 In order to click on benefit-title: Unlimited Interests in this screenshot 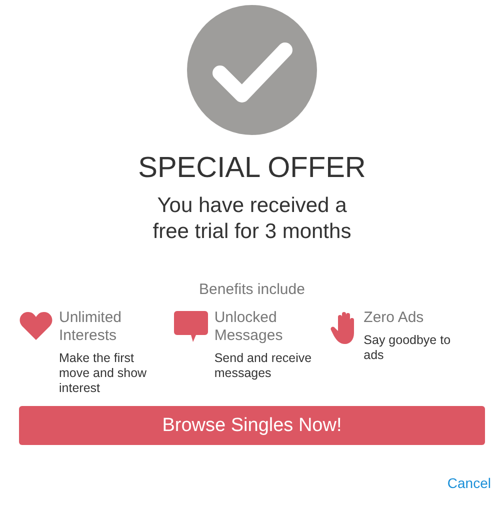, I will do `click(91, 327)`.